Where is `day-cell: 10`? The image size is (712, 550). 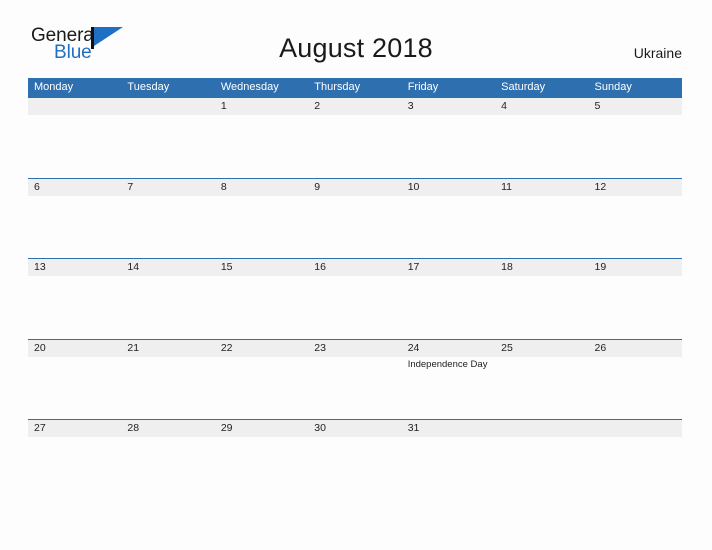
day-cell: 10 is located at coordinates (448, 219).